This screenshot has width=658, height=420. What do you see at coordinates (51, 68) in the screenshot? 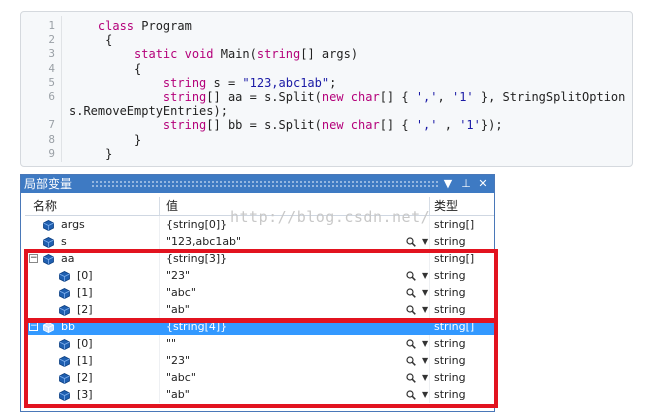
I see `line-number: 4` at bounding box center [51, 68].